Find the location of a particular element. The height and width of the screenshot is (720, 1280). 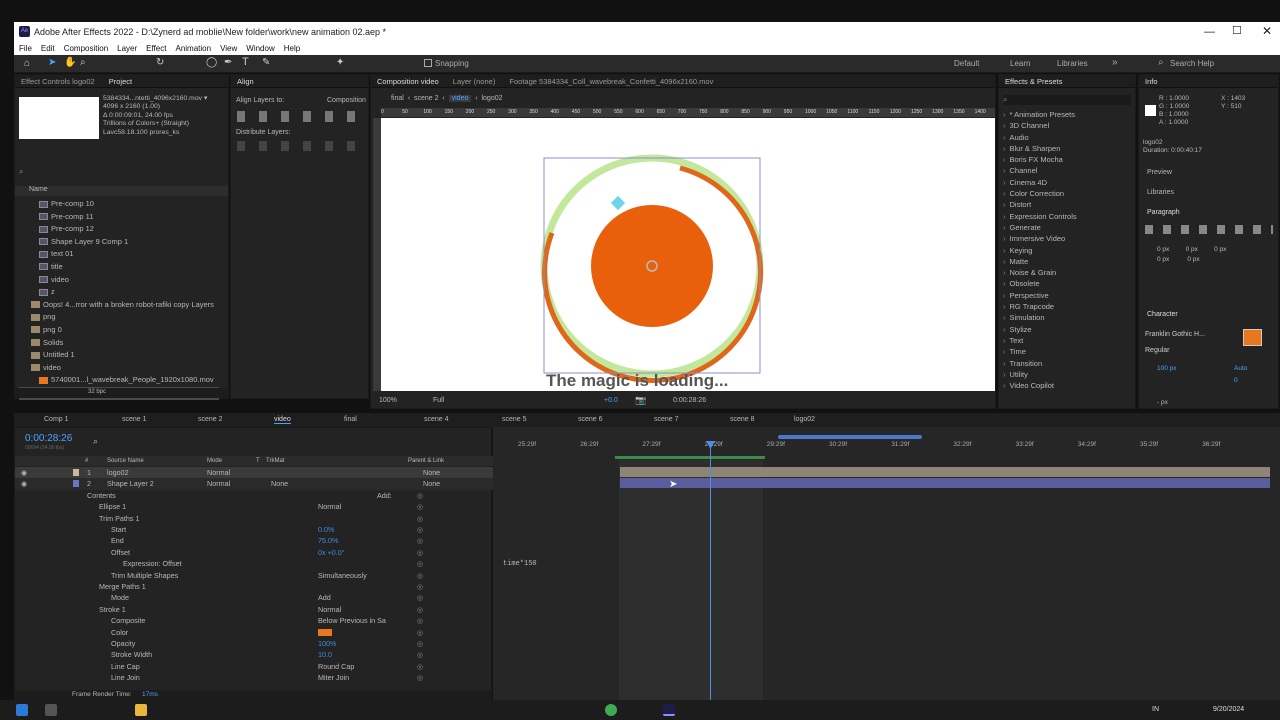

timeline-tab: scene 2 is located at coordinates (210, 419).